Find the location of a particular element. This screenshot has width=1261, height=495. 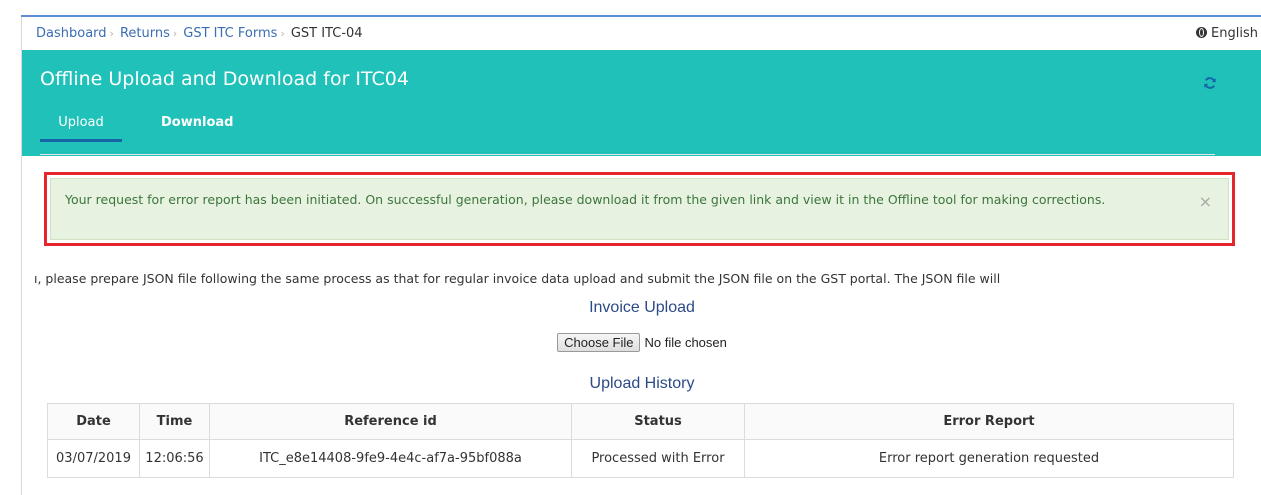

breadcrumb-returns: Returns is located at coordinates (145, 33).